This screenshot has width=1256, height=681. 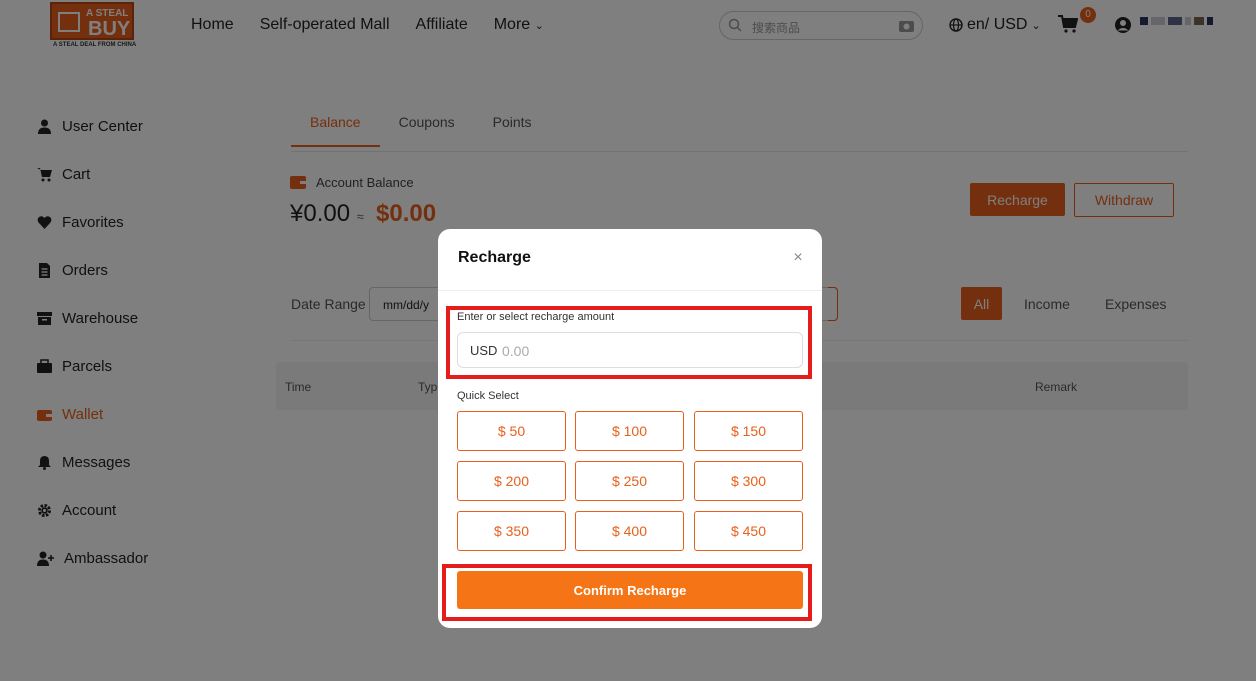 What do you see at coordinates (748, 481) in the screenshot?
I see `quick-select-300: $ 300` at bounding box center [748, 481].